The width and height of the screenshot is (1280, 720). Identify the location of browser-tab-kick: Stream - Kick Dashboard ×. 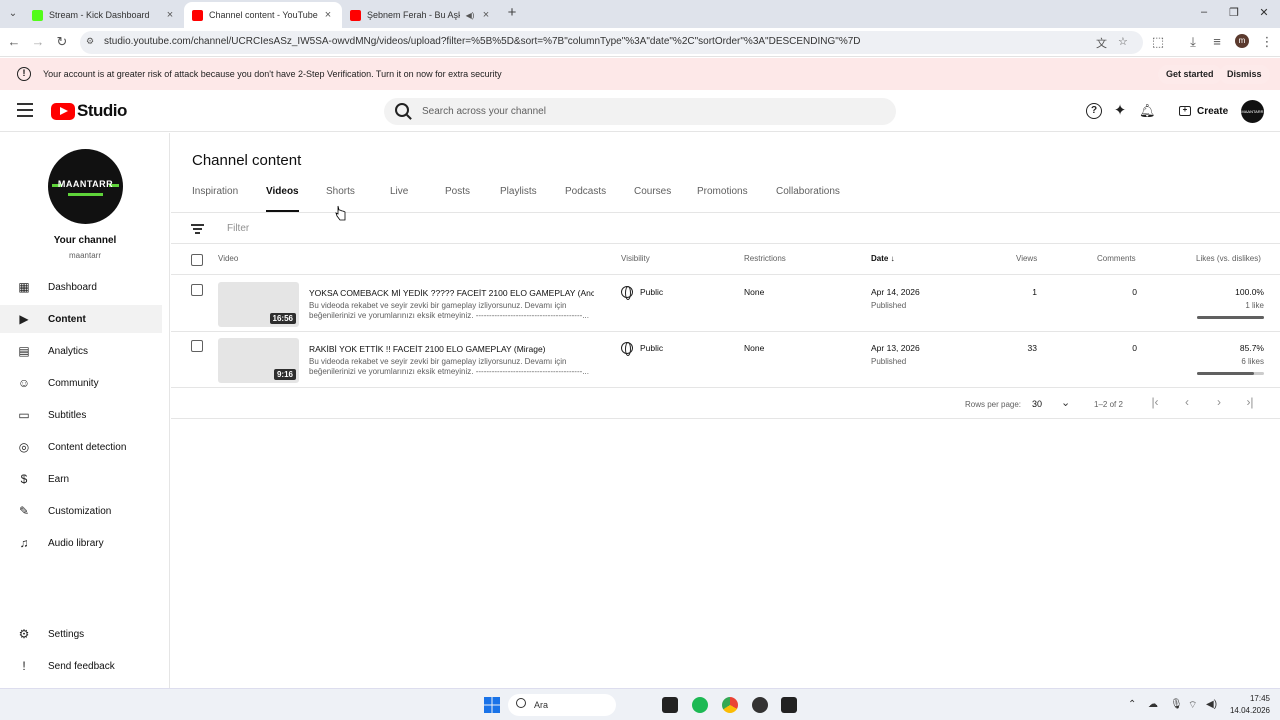
(104, 15).